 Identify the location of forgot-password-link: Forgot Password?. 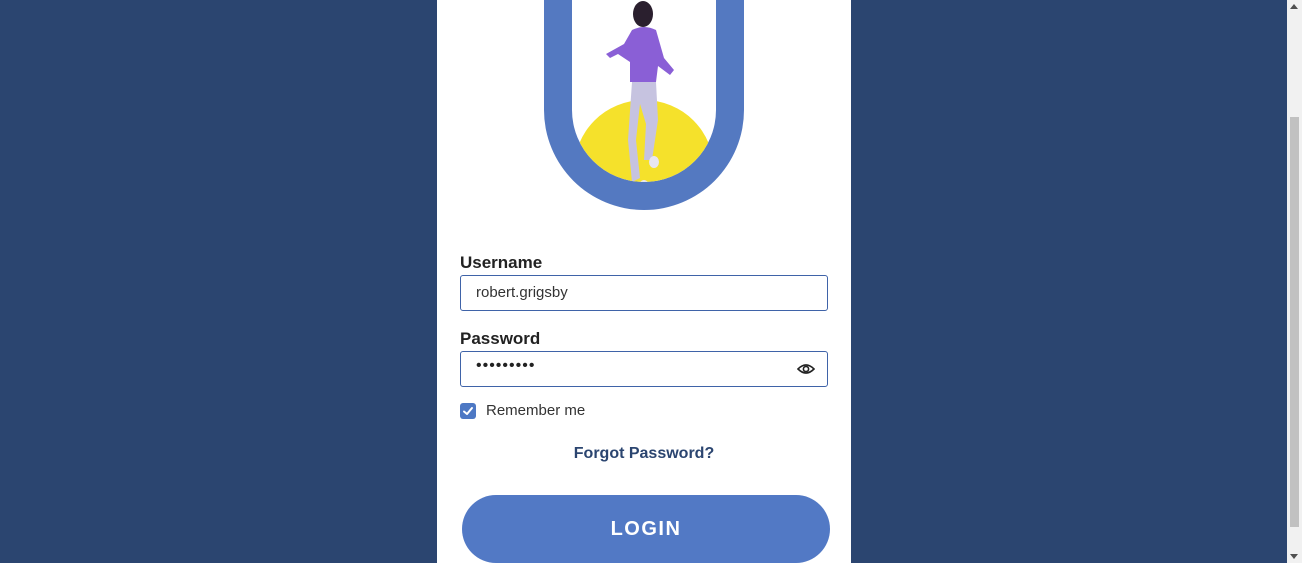
(644, 454).